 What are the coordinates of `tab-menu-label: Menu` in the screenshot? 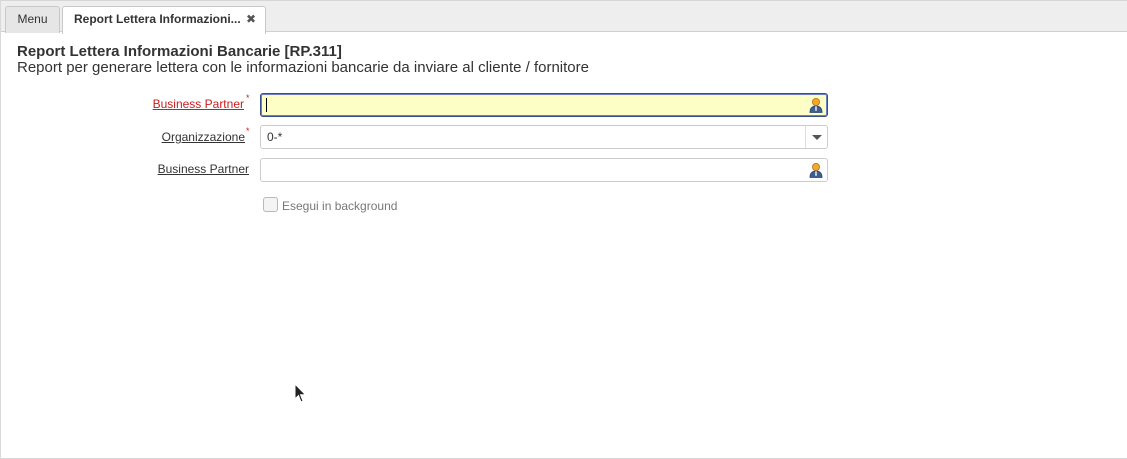 It's located at (32, 19).